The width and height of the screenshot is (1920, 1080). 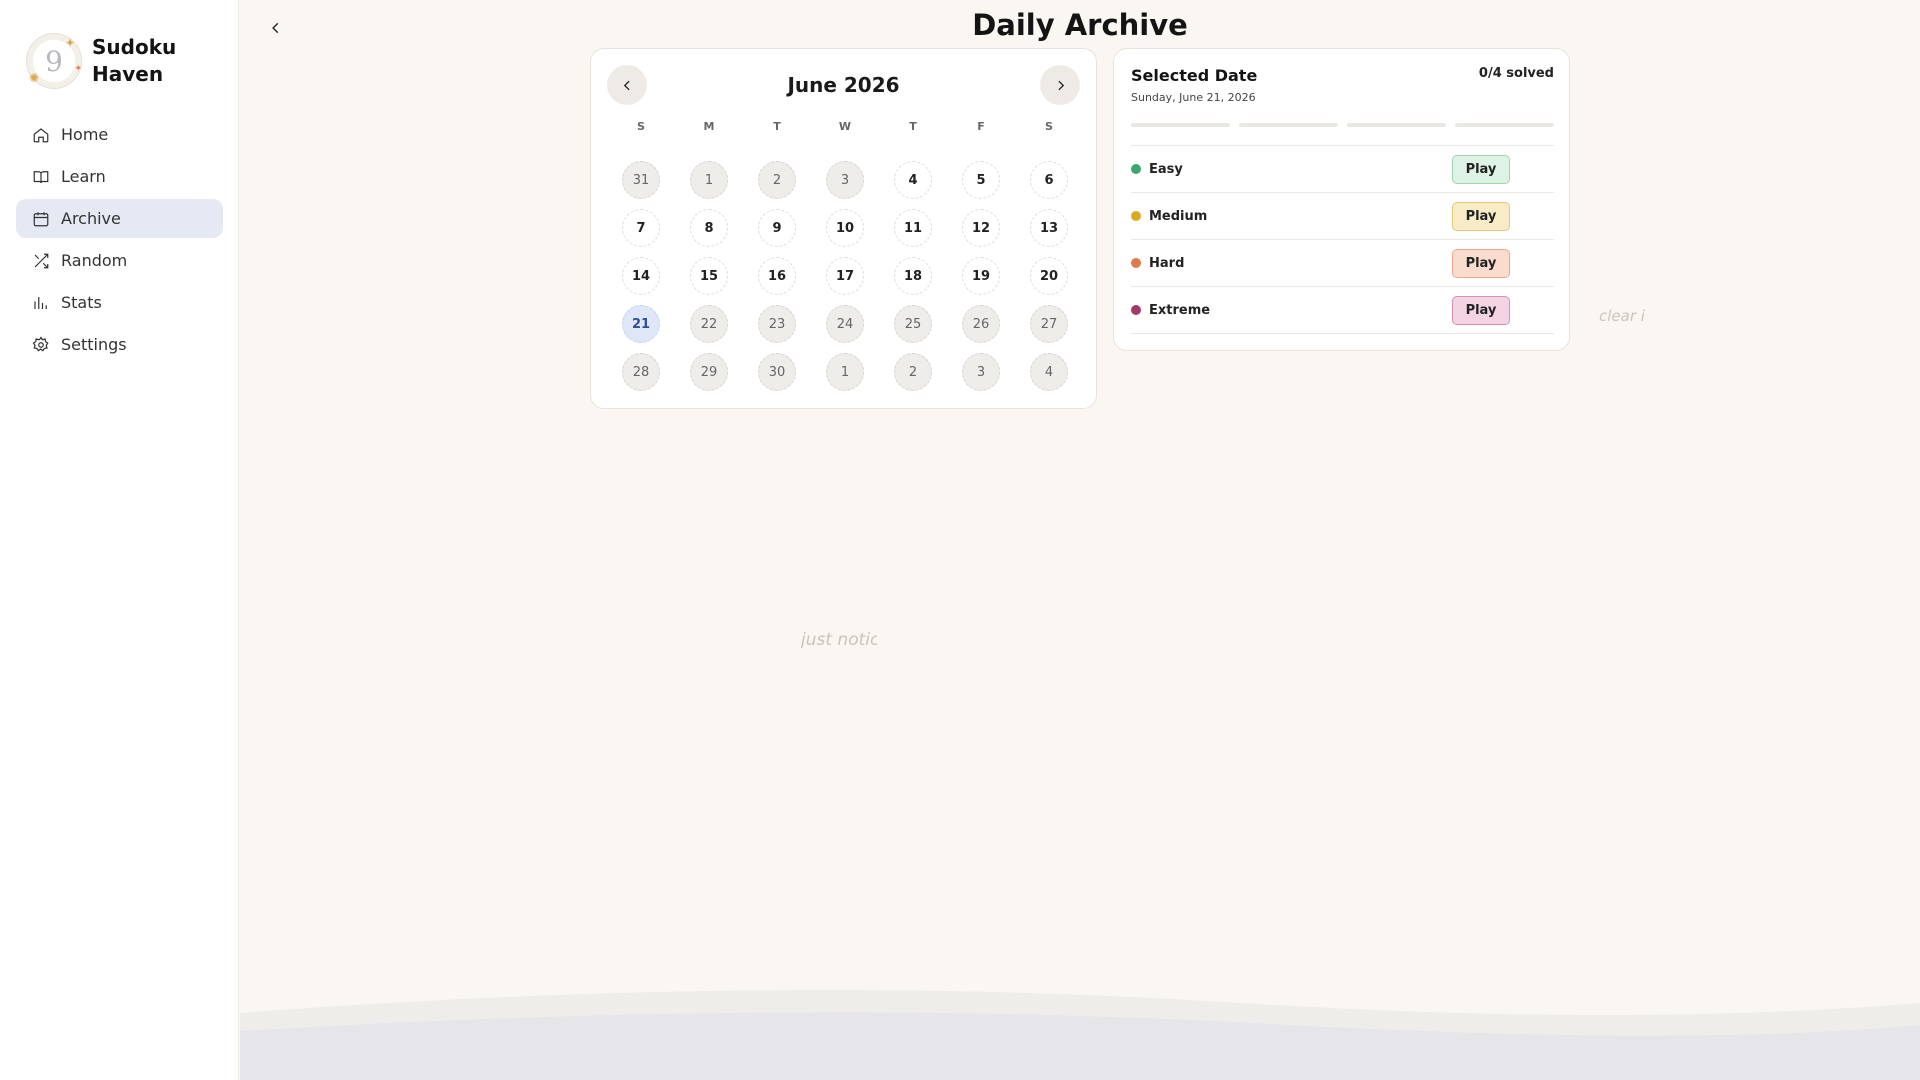 I want to click on sidebar-item-home: Home, so click(x=119, y=134).